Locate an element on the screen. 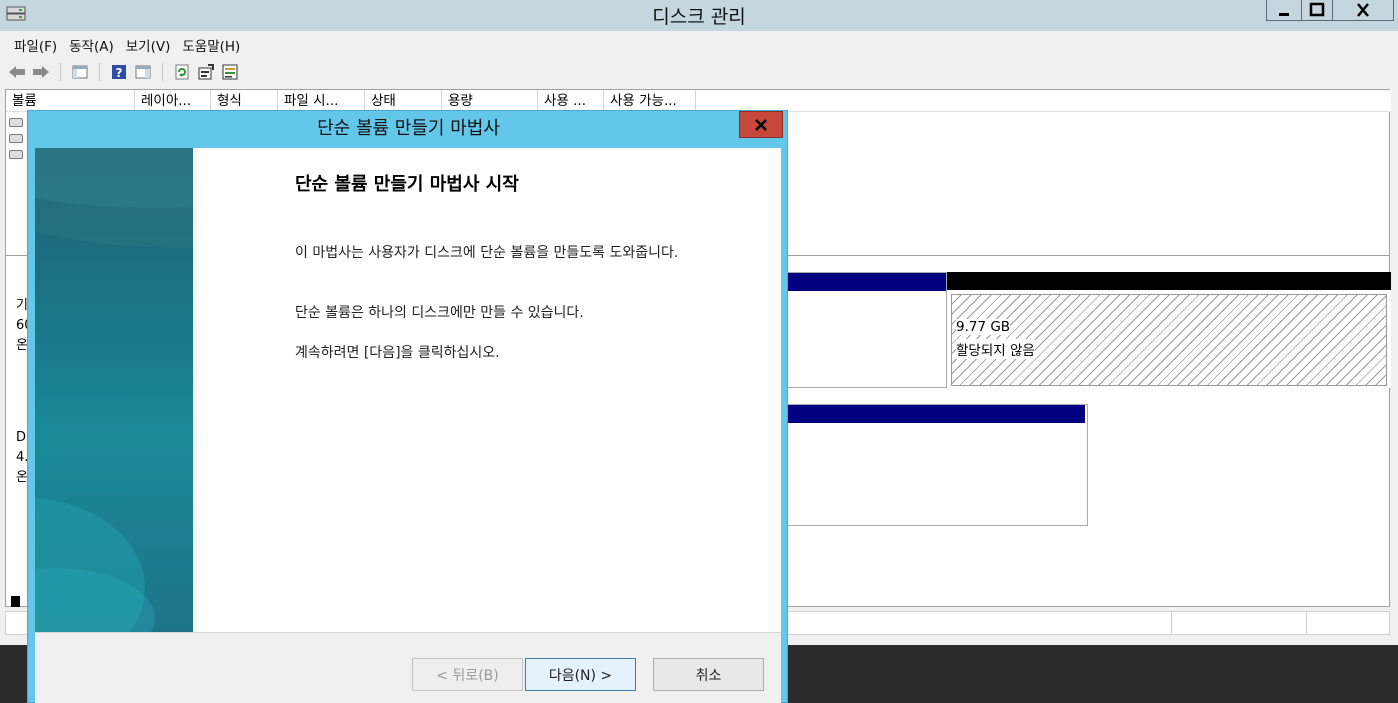 The height and width of the screenshot is (703, 1398). menu-bar: 파일(F) 동작(A) 보기(V) 도움말(H) is located at coordinates (699, 44).